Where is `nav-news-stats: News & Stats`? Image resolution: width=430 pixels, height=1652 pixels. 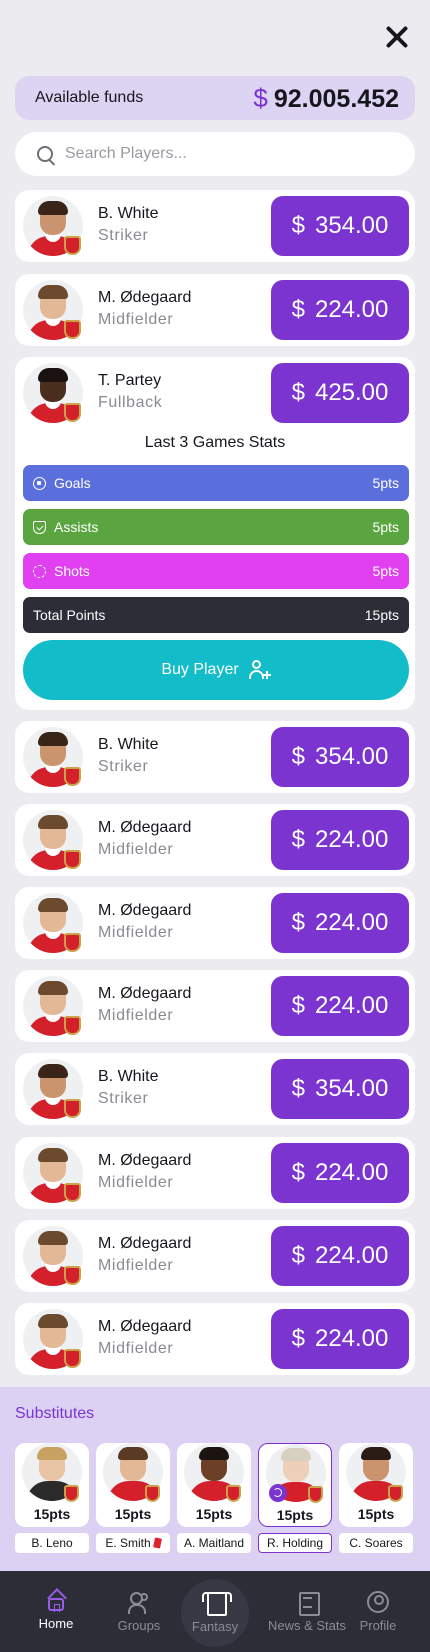 nav-news-stats: News & Stats is located at coordinates (307, 1611).